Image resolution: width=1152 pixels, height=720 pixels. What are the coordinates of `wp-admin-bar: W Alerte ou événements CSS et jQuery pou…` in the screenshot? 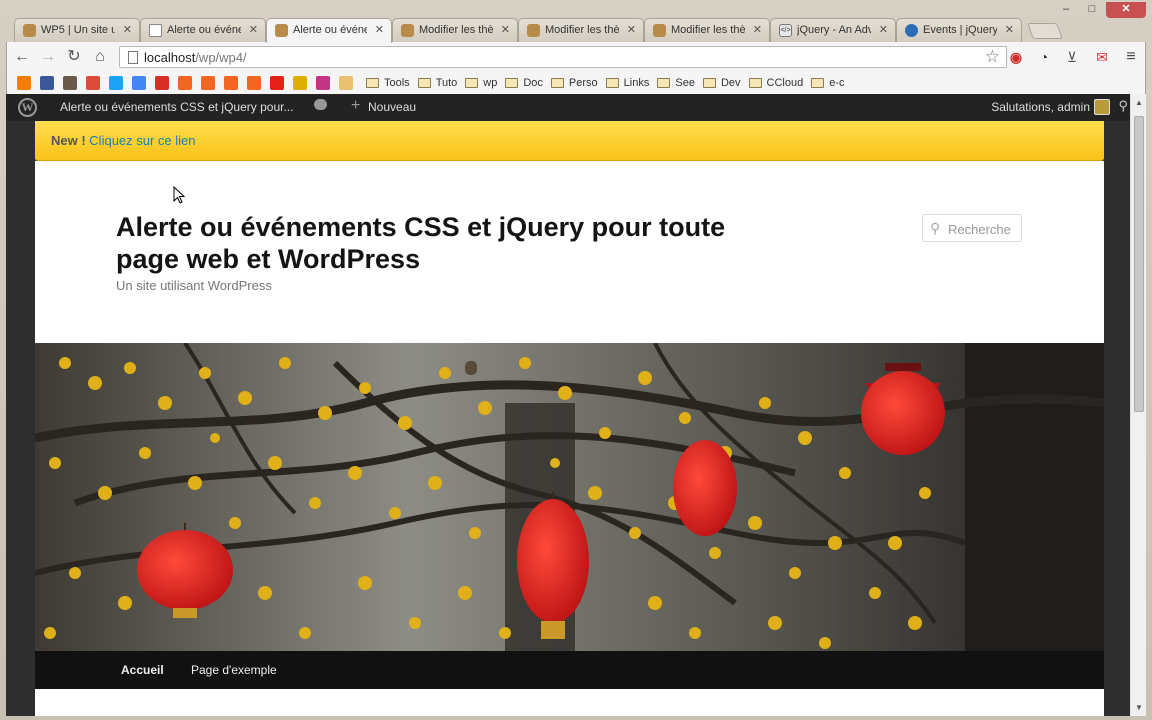 It's located at (568, 107).